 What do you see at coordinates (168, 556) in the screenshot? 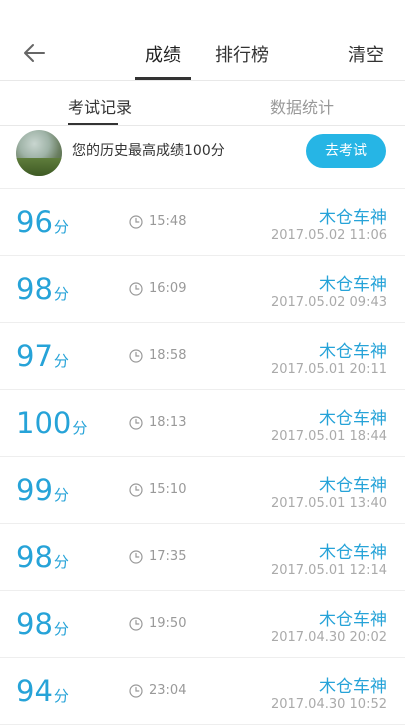
I see `duration-time: 17:35` at bounding box center [168, 556].